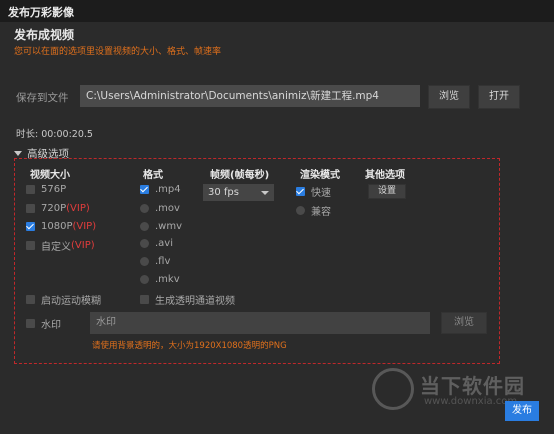 The image size is (554, 434). What do you see at coordinates (118, 52) in the screenshot?
I see `hint-text: 您可以在面的选项里设置视频的大小、格式、帧速率` at bounding box center [118, 52].